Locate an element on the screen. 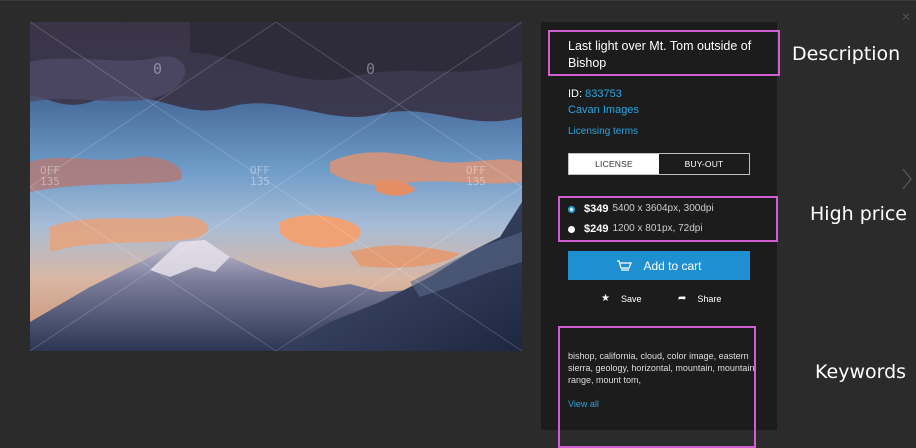 This screenshot has width=916, height=448. share-icon: ➦ is located at coordinates (682, 298).